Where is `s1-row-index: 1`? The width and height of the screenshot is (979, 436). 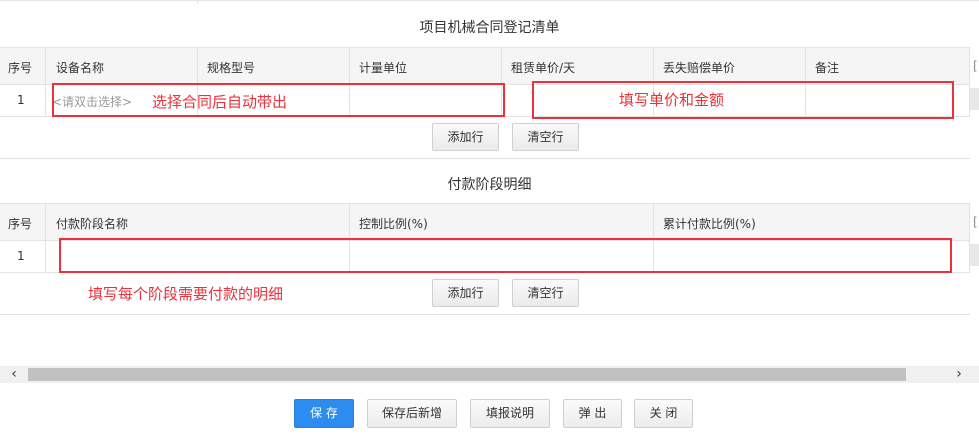
s1-row-index: 1 is located at coordinates (21, 100).